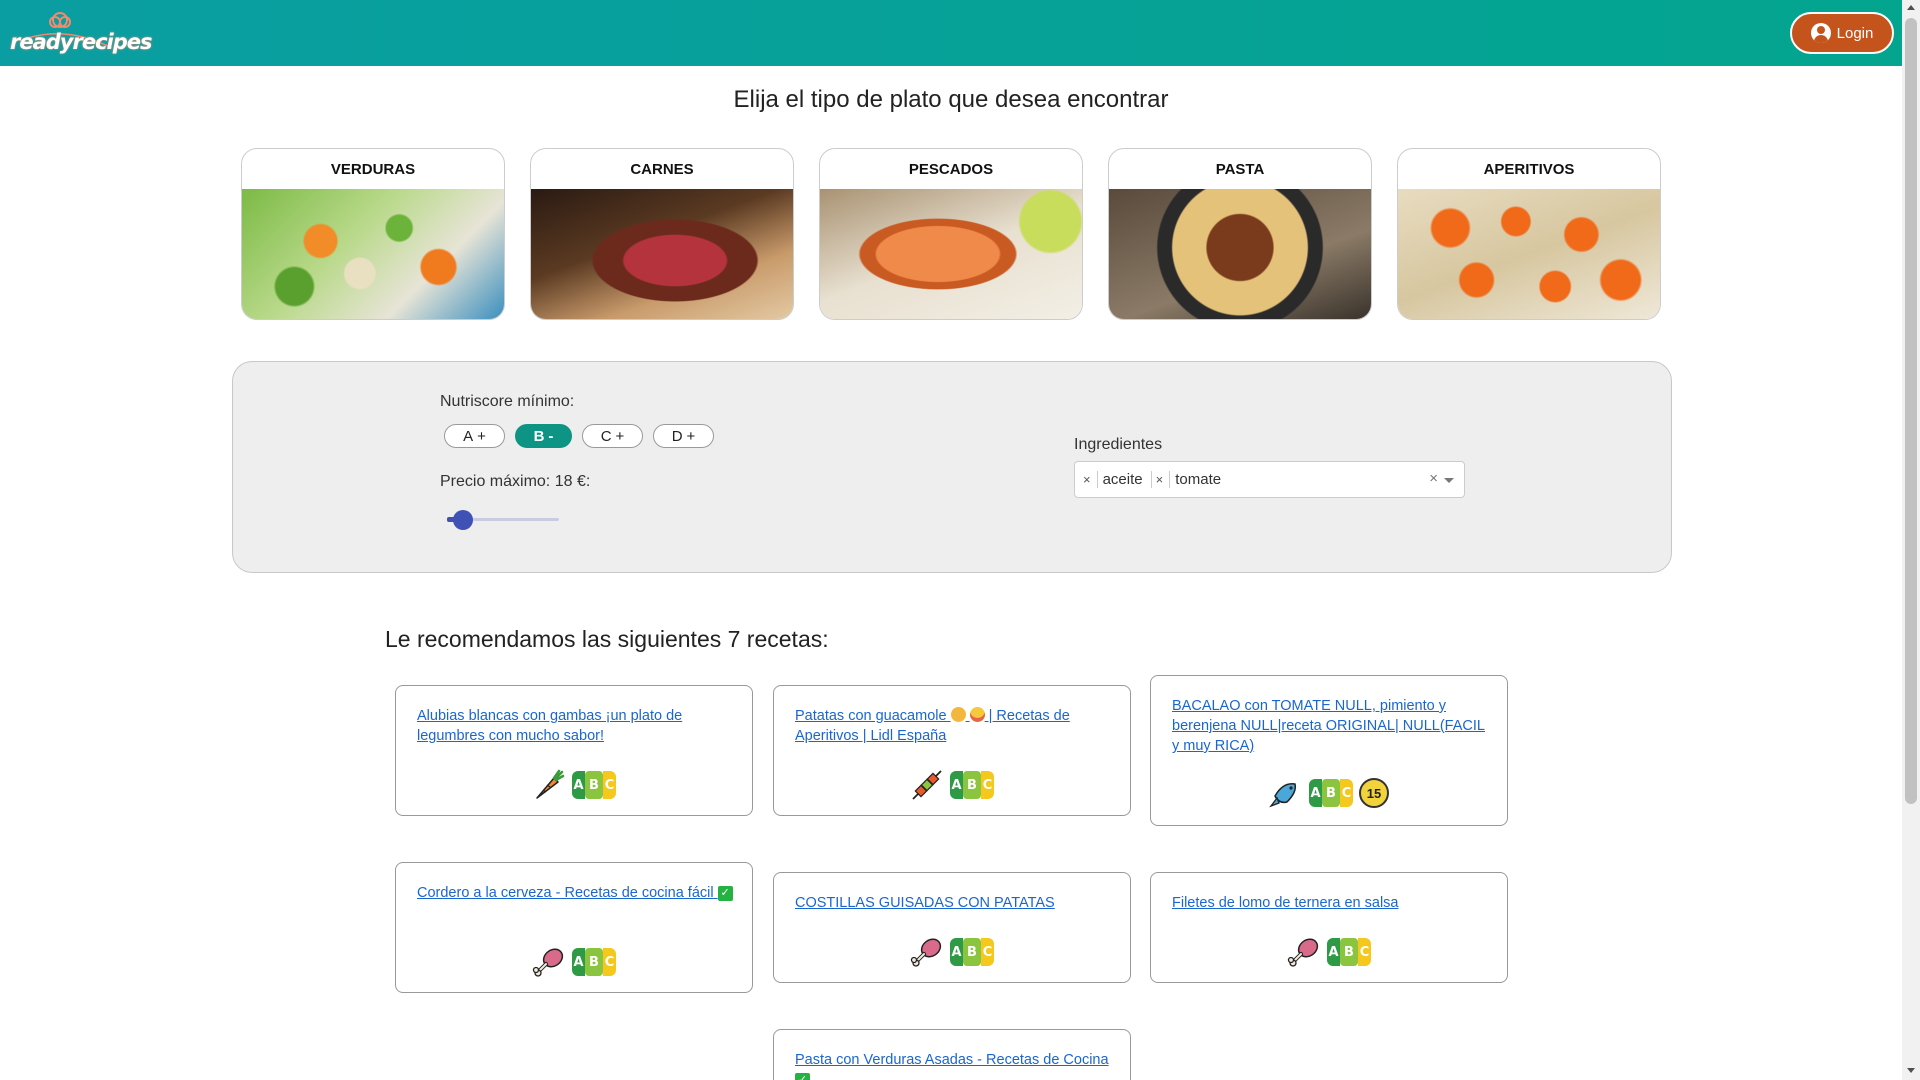  I want to click on vertical-scrollbar, so click(1911, 540).